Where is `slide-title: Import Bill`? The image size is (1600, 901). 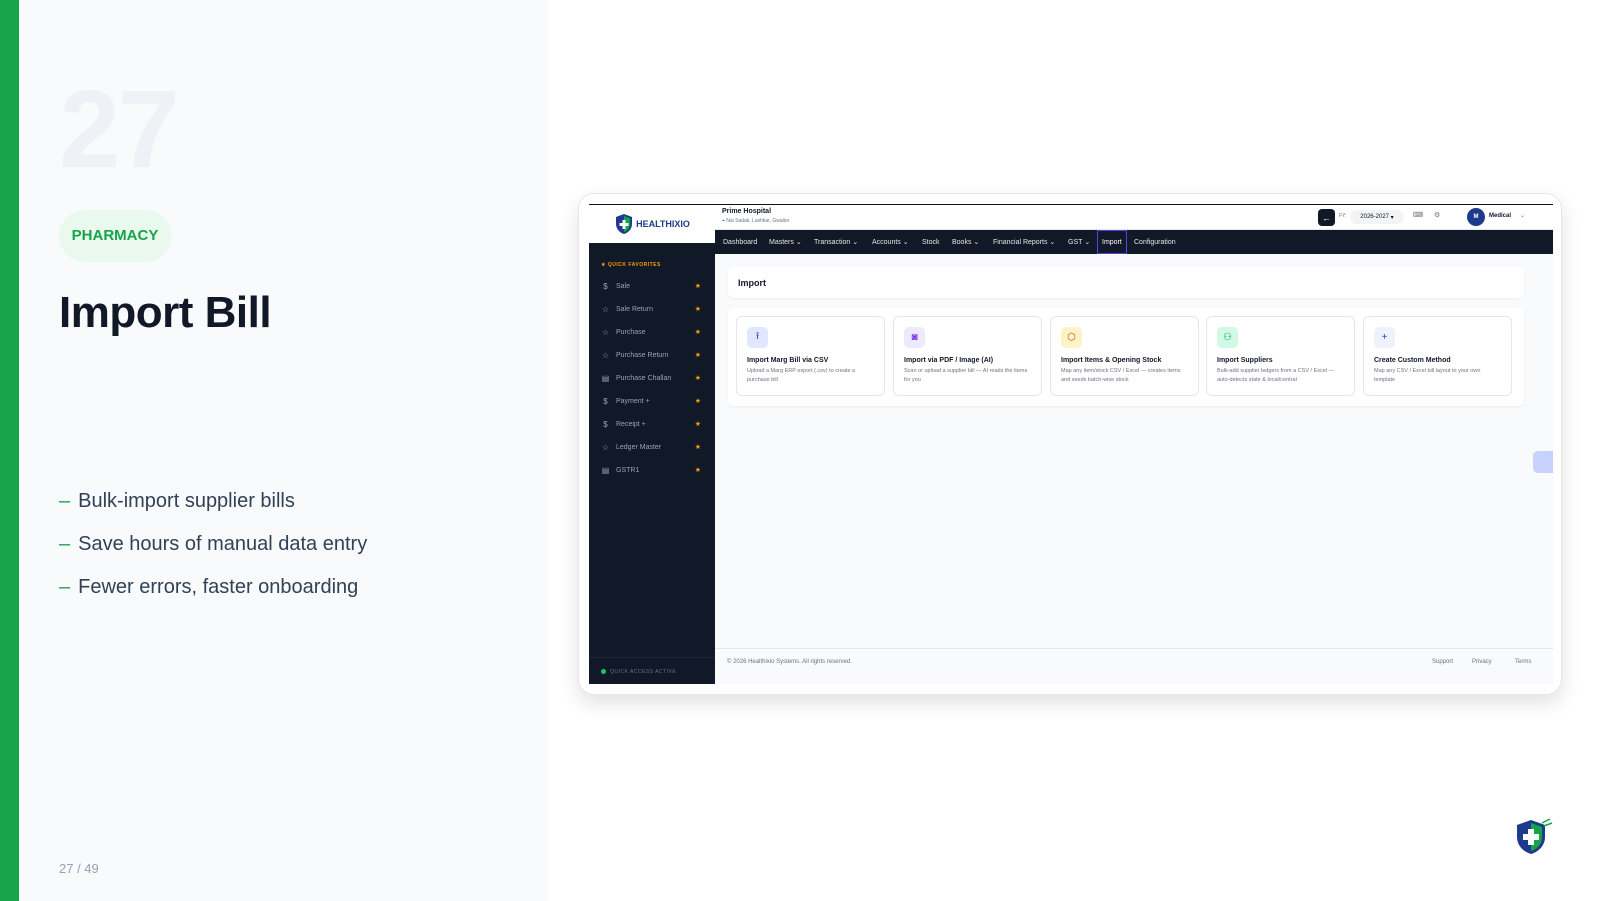 slide-title: Import Bill is located at coordinates (165, 312).